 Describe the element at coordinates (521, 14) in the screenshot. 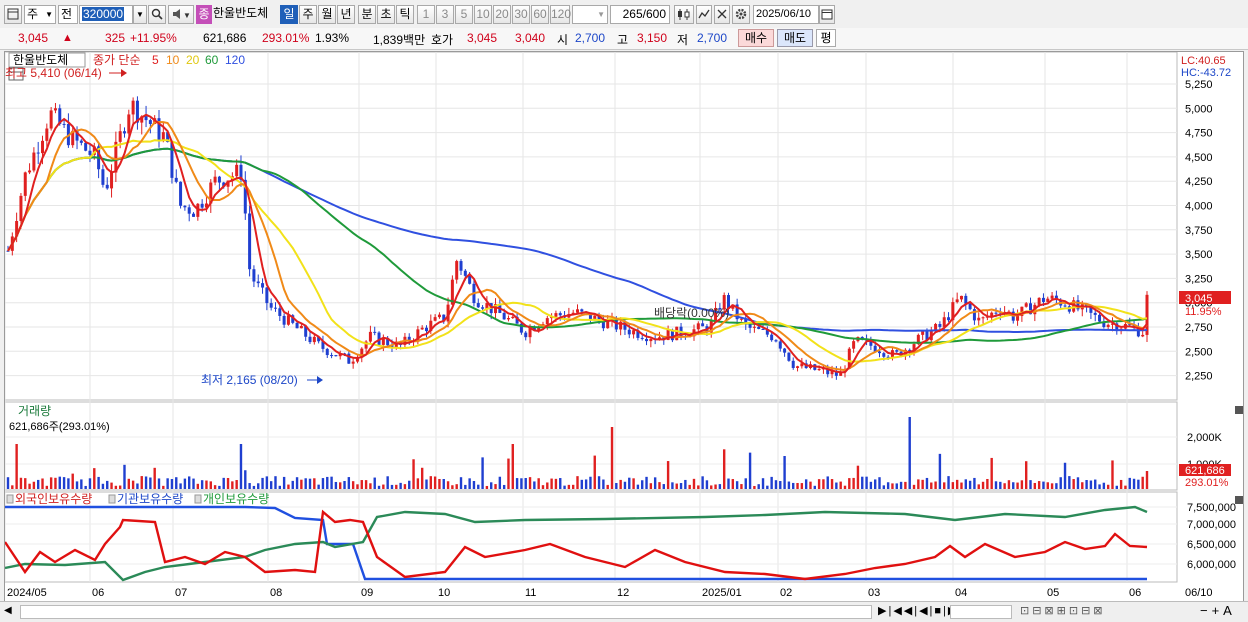

I see `interval-30: 30` at that location.